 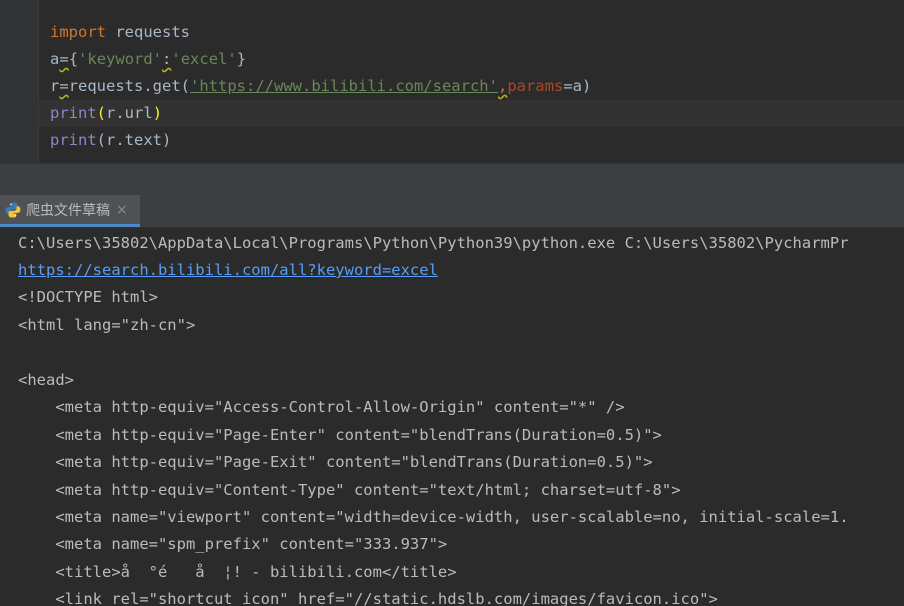 I want to click on code-text: r, so click(x=55, y=86).